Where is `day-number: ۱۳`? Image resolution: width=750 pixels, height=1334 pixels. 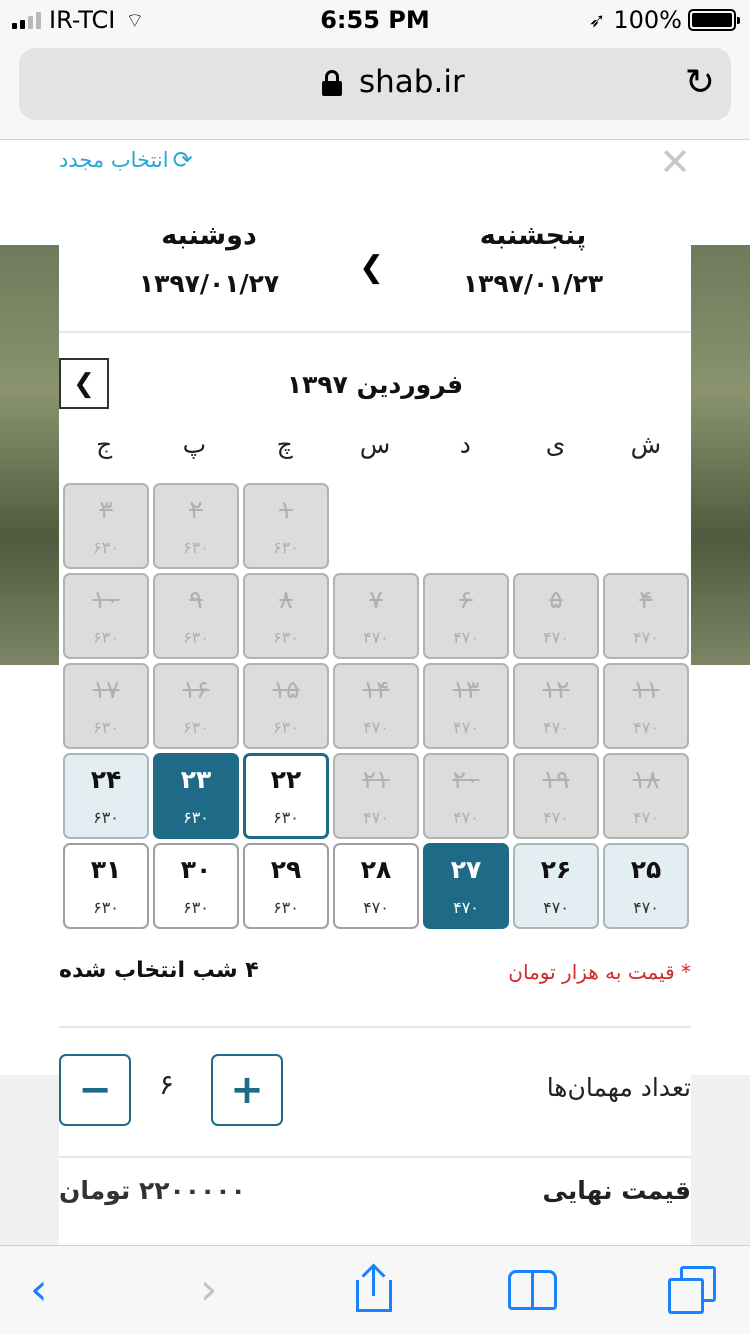 day-number: ۱۳ is located at coordinates (466, 689).